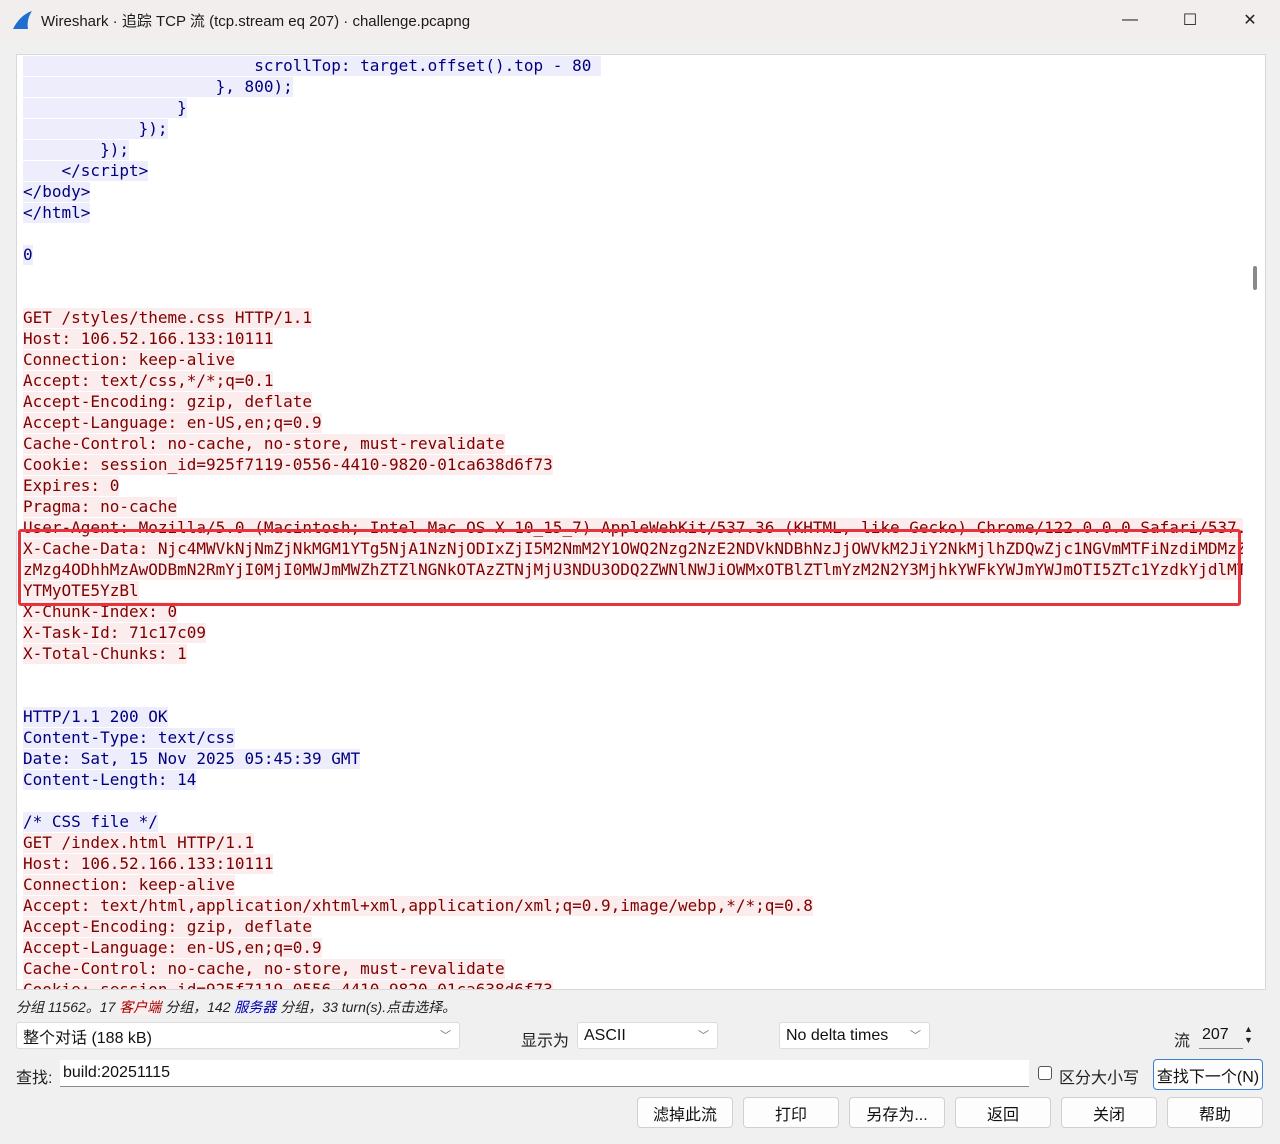 This screenshot has height=1144, width=1280. I want to click on case-sensitive-label: 区分大小写, so click(1099, 1078).